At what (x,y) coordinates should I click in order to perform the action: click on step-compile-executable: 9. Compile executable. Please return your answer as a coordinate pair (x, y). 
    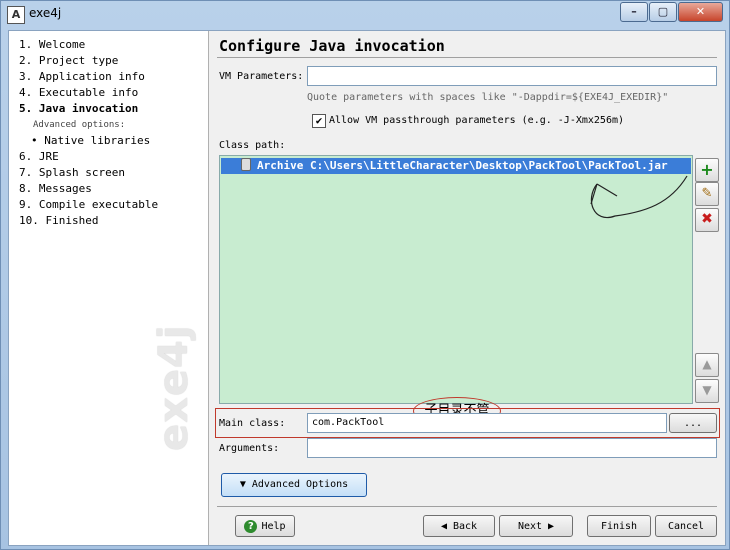
    Looking at the image, I should click on (88, 205).